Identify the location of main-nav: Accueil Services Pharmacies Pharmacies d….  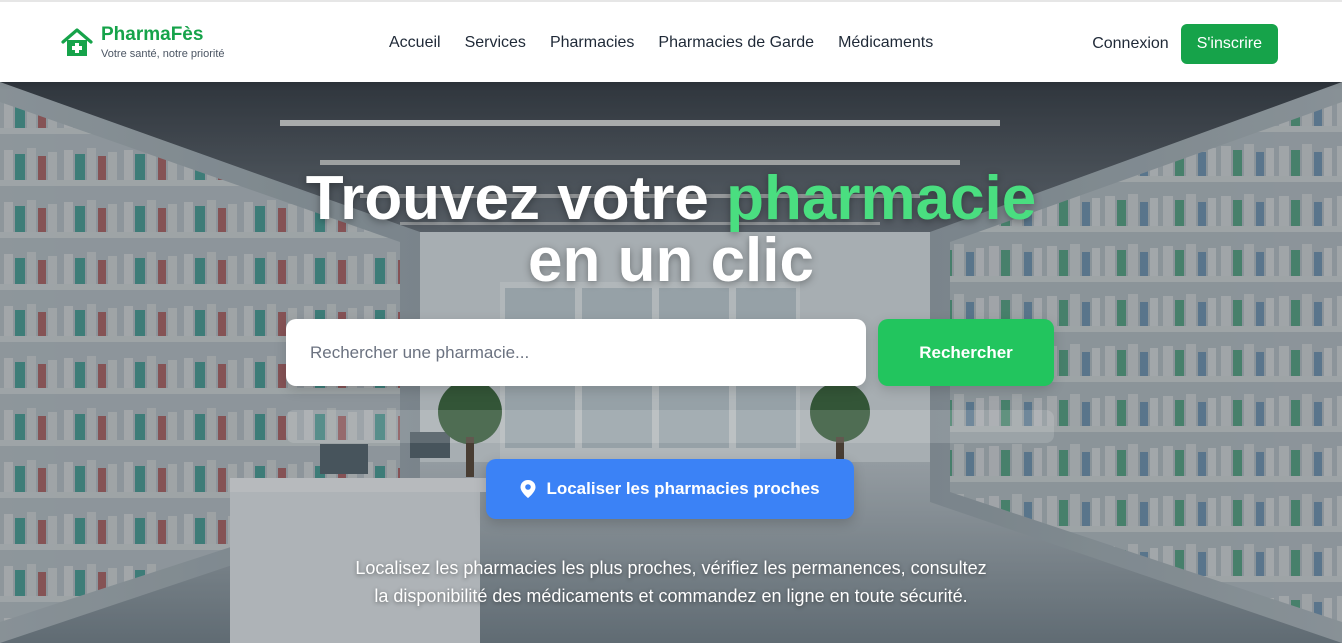
(661, 43).